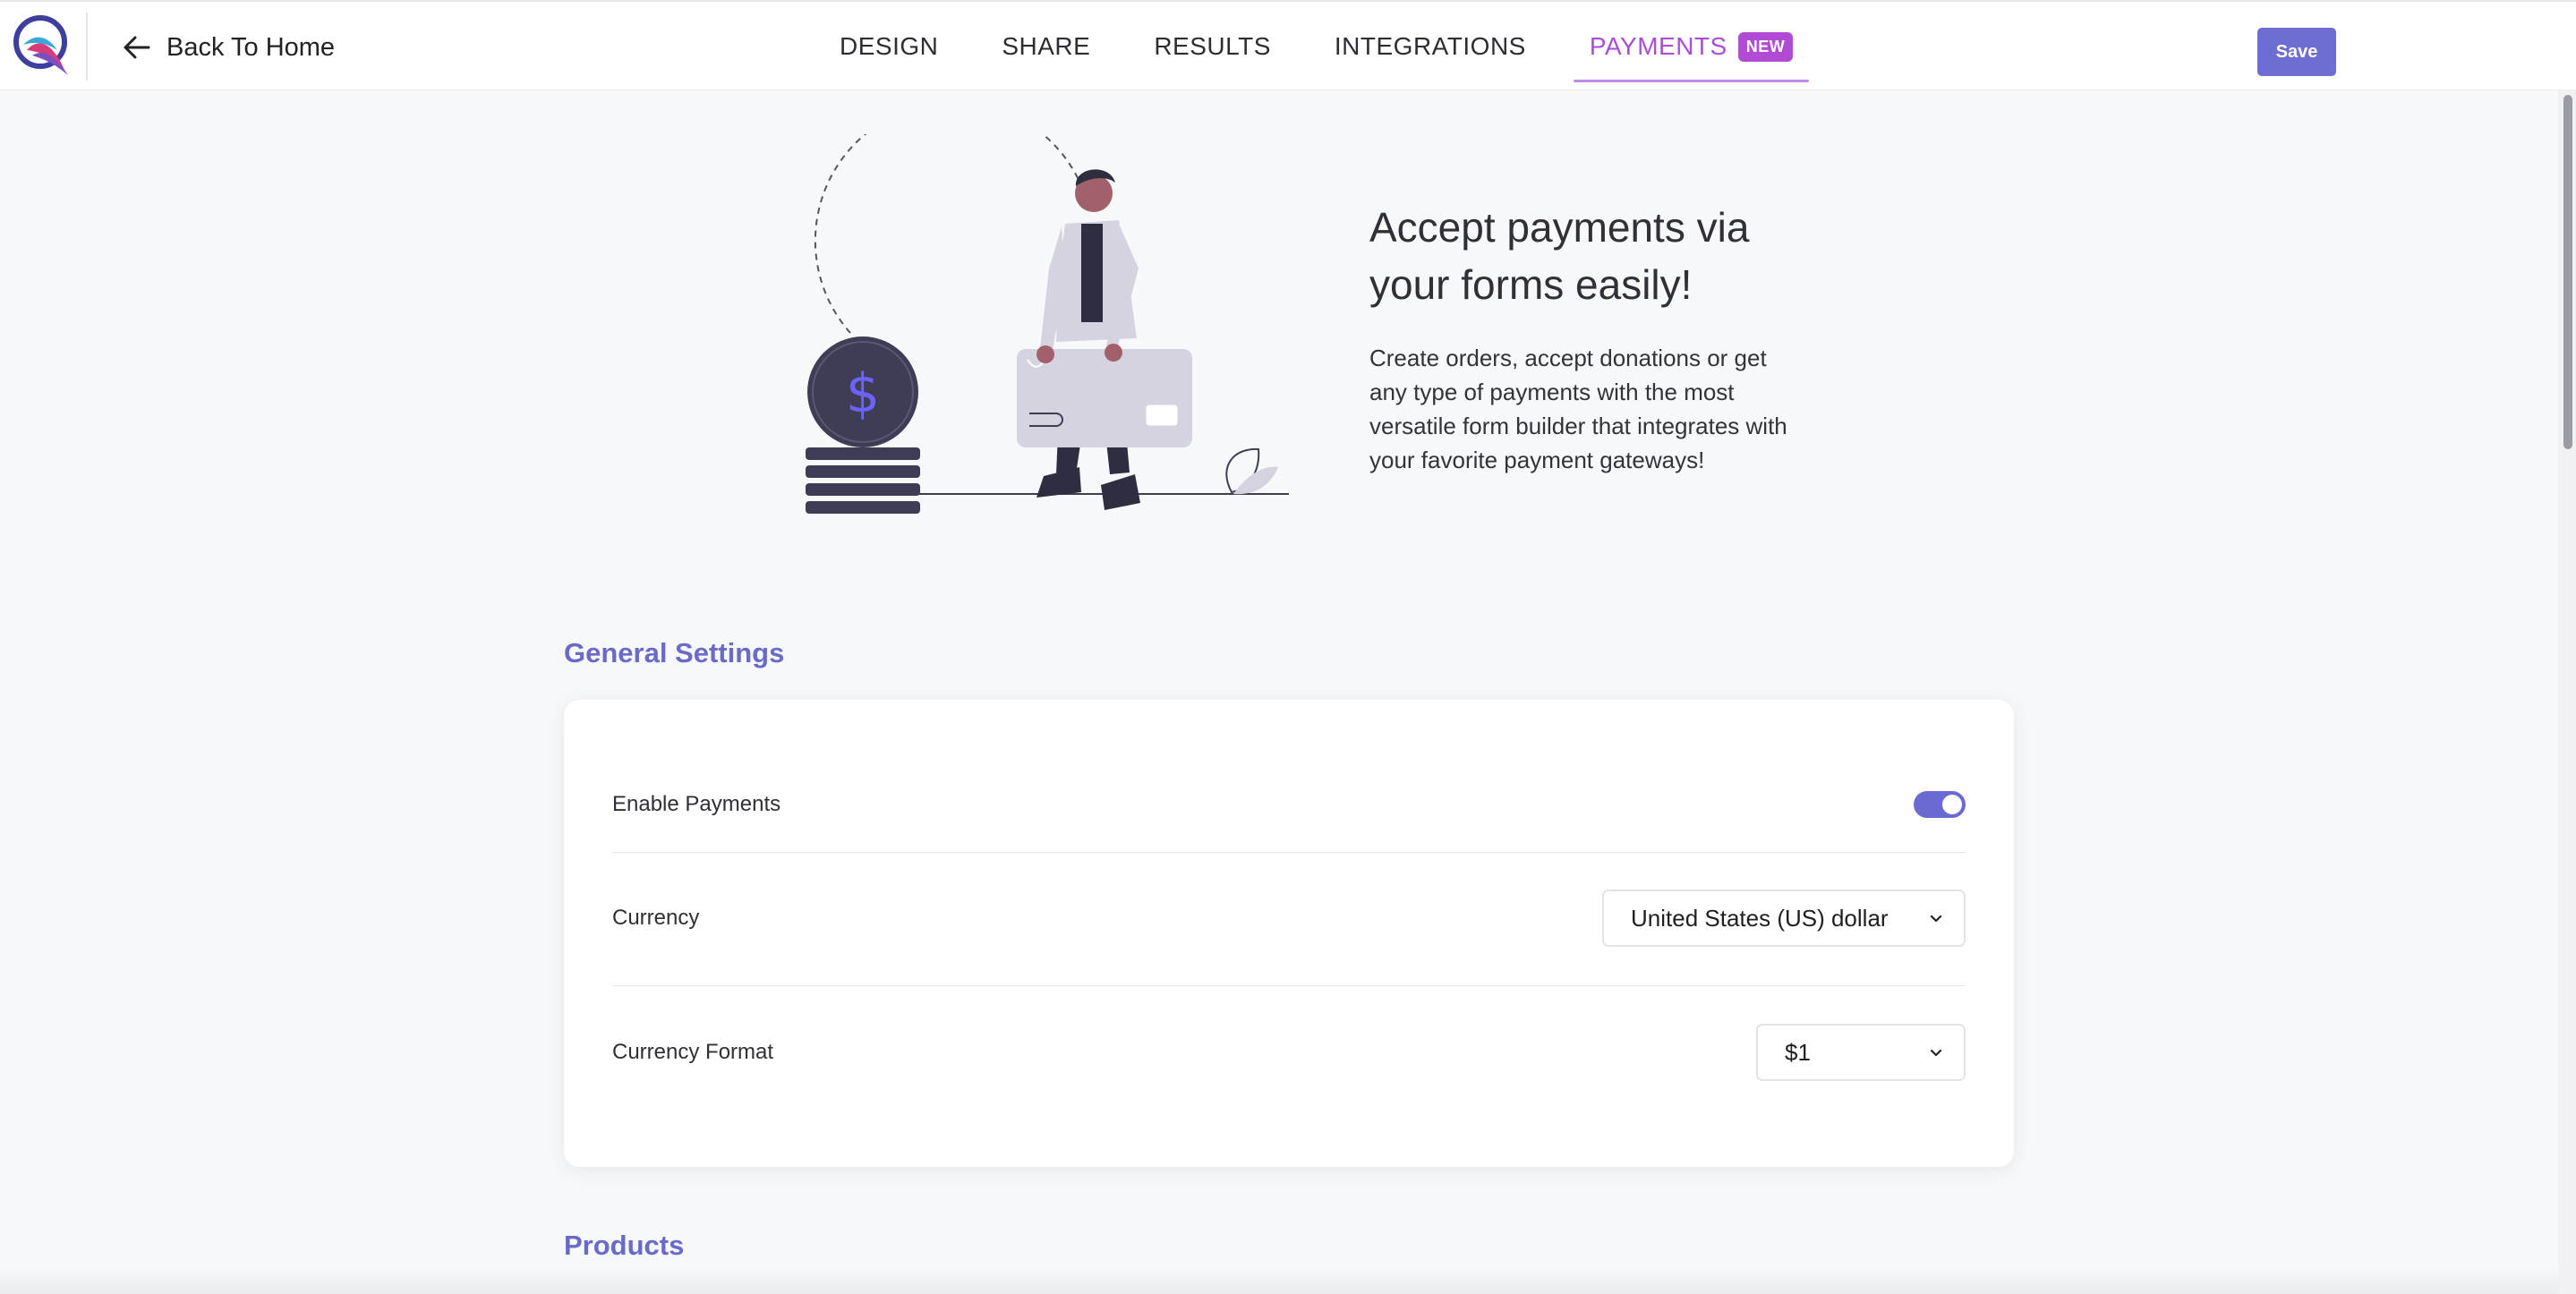 The height and width of the screenshot is (1294, 2576). I want to click on tab-integrations: INTEGRATIONS, so click(1430, 46).